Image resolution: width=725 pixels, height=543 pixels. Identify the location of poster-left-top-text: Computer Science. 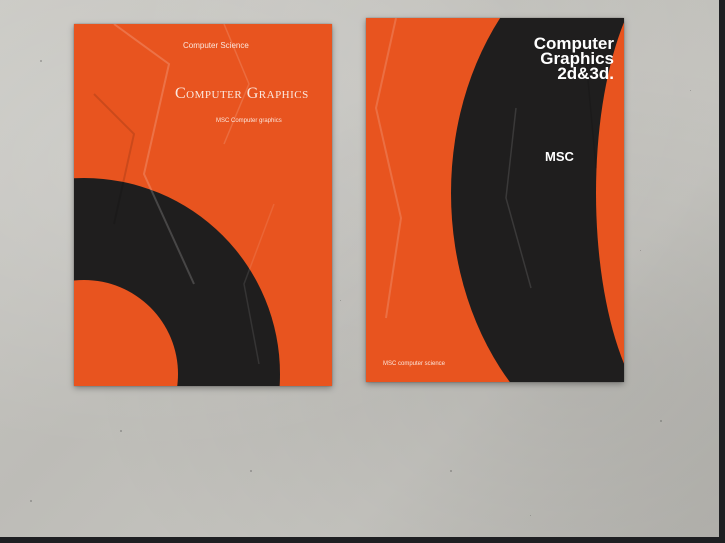
(216, 45).